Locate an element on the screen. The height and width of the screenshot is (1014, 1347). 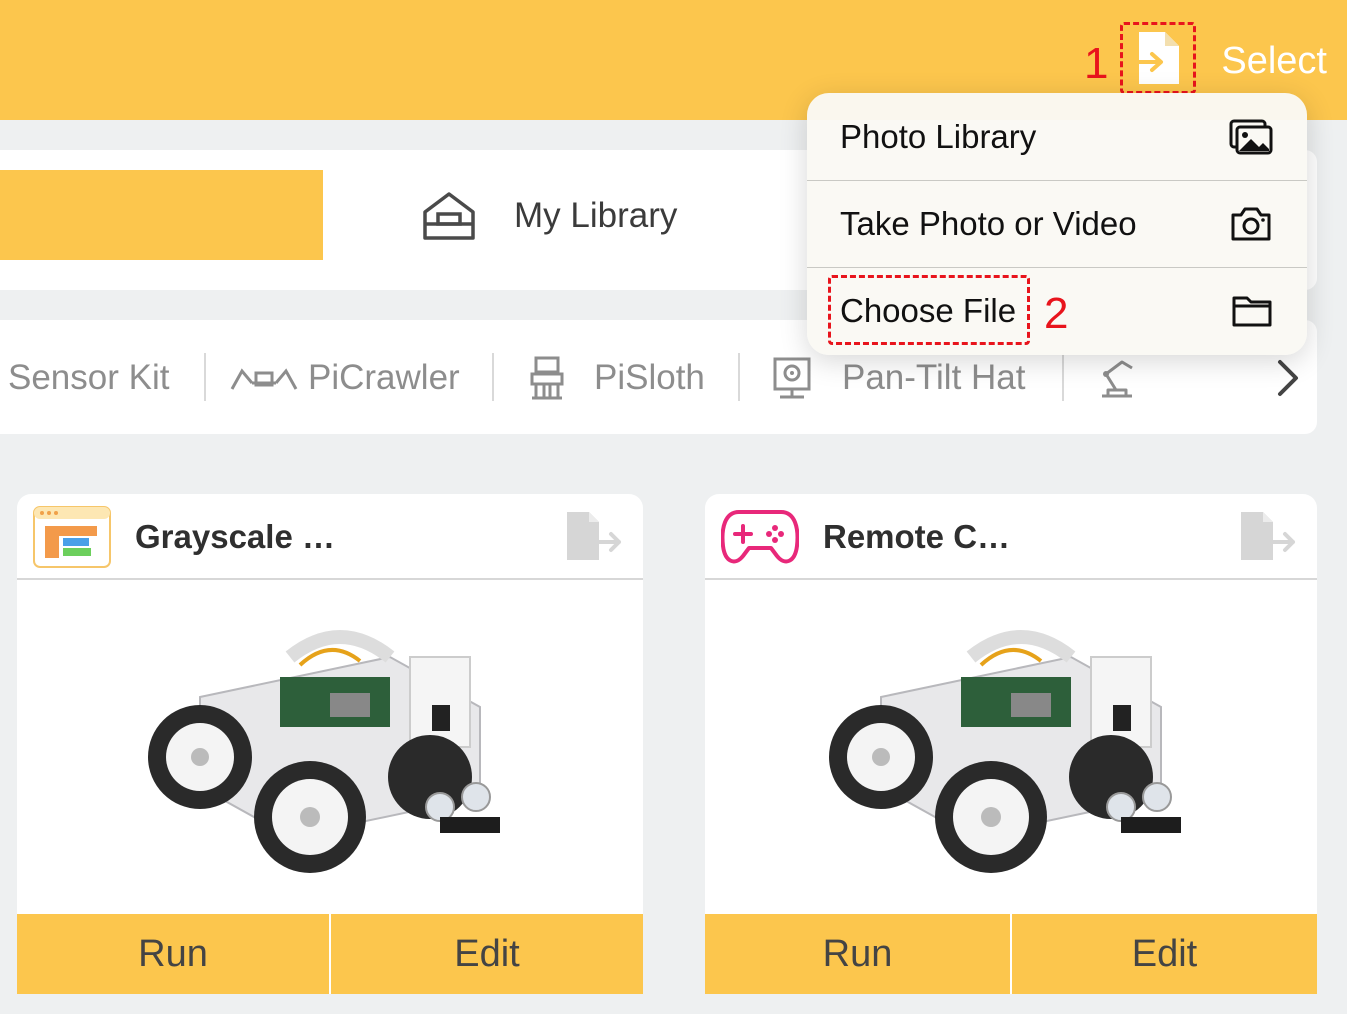
robot-car-image is located at coordinates (1011, 747).